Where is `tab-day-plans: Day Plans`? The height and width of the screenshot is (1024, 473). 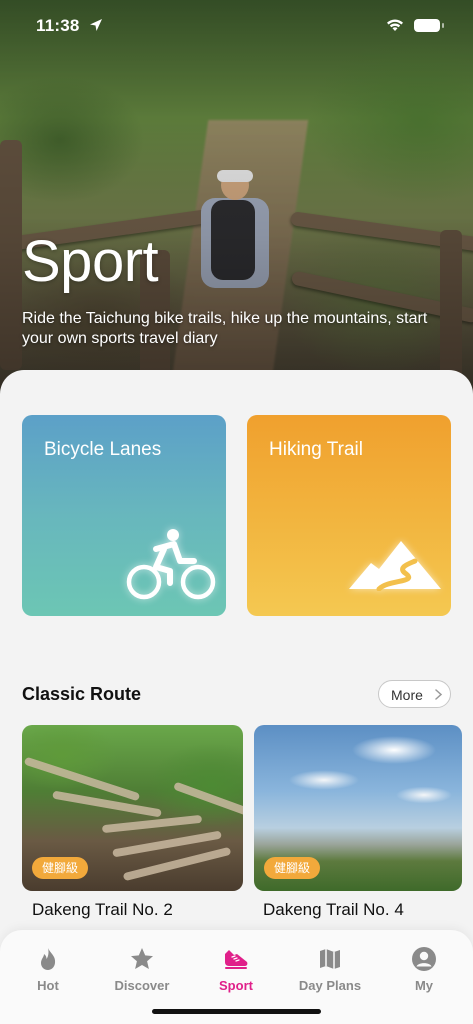 tab-day-plans: Day Plans is located at coordinates (330, 969).